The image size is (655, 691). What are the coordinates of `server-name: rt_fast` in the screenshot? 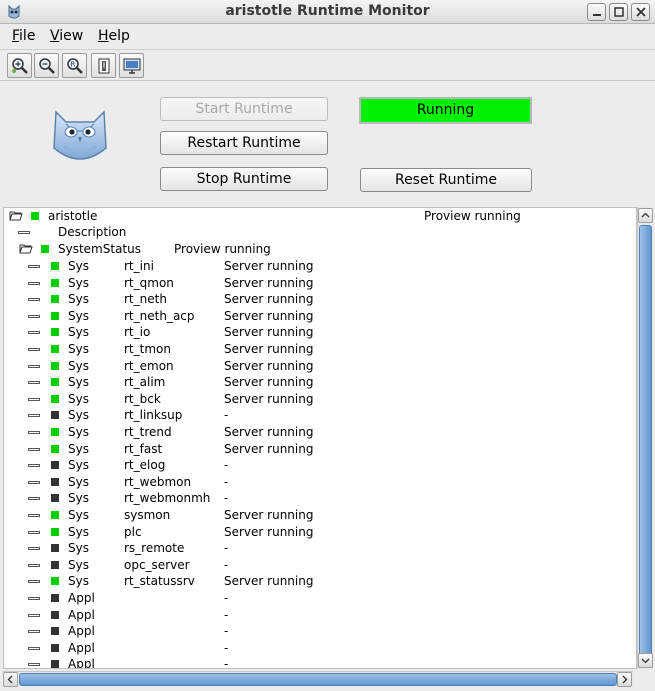 It's located at (143, 448).